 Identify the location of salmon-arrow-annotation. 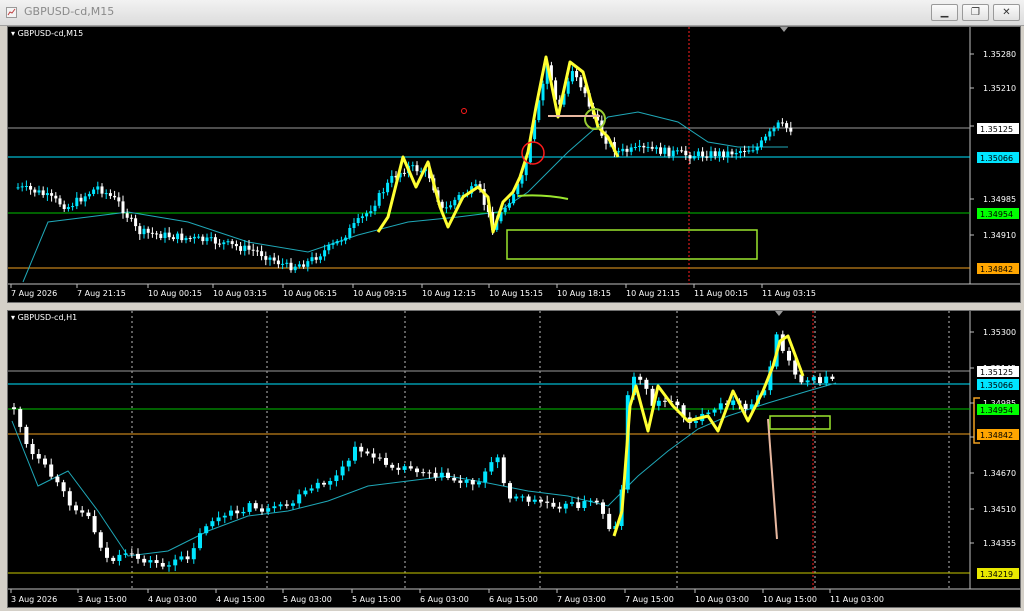
(772, 479).